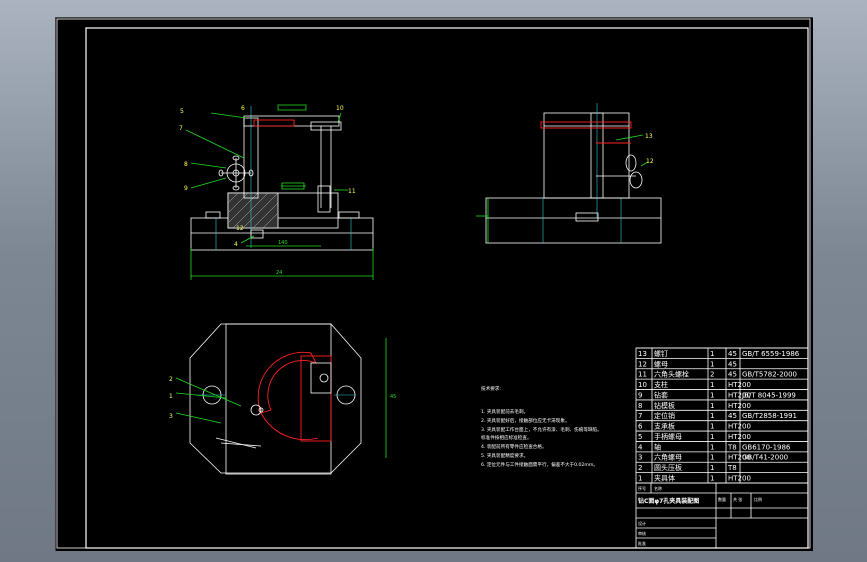 This screenshot has height=562, width=867. I want to click on bom-cell-name: 轴, so click(657, 446).